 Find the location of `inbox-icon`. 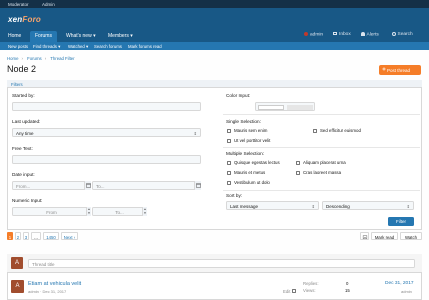

inbox-icon is located at coordinates (335, 34).